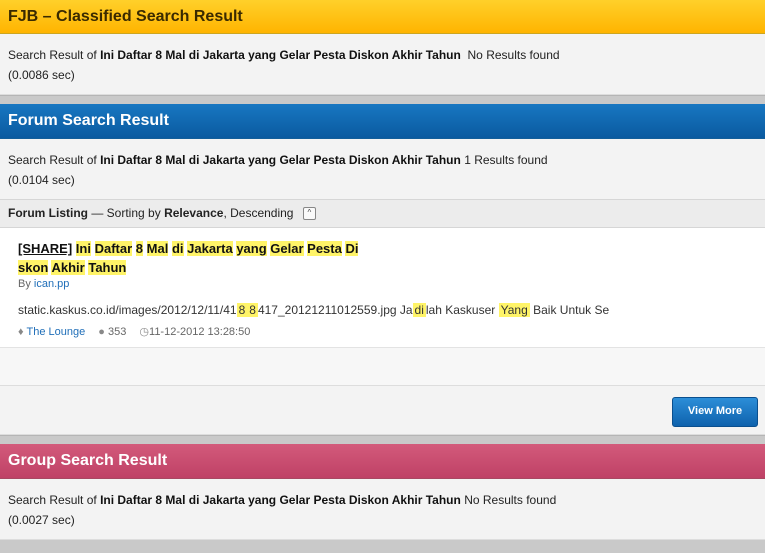 This screenshot has height=553, width=765. Describe the element at coordinates (33, 267) in the screenshot. I see `title-word: skon` at that location.